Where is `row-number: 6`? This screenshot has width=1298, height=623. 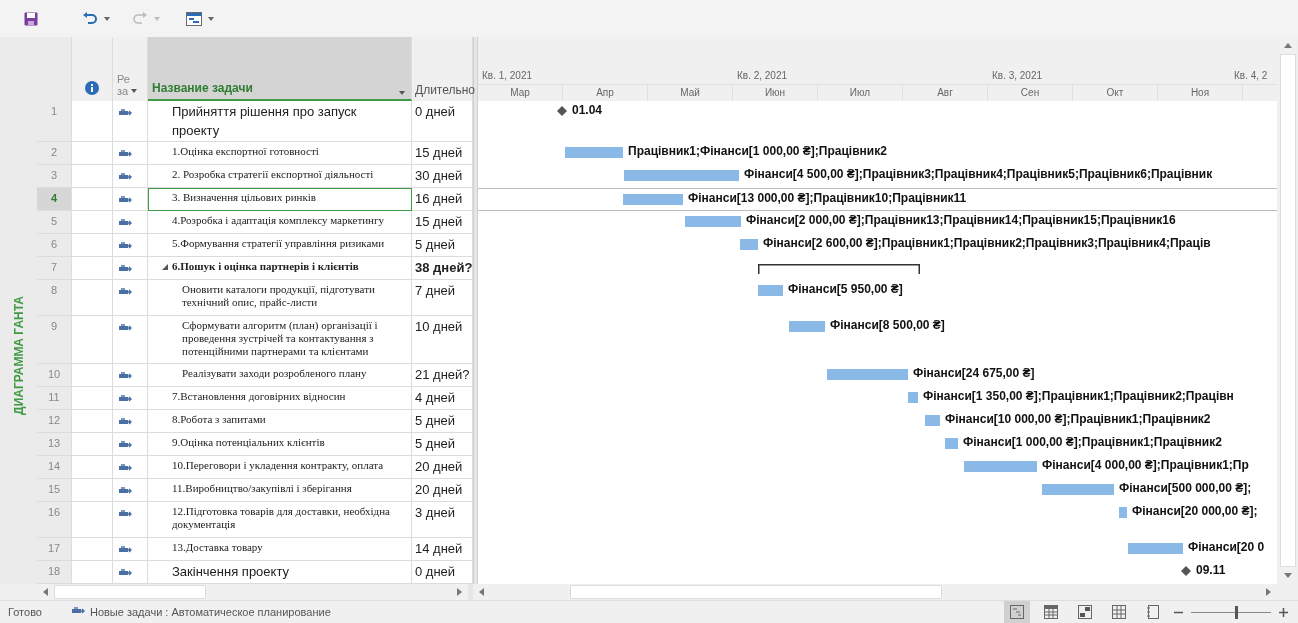
row-number: 6 is located at coordinates (54, 245).